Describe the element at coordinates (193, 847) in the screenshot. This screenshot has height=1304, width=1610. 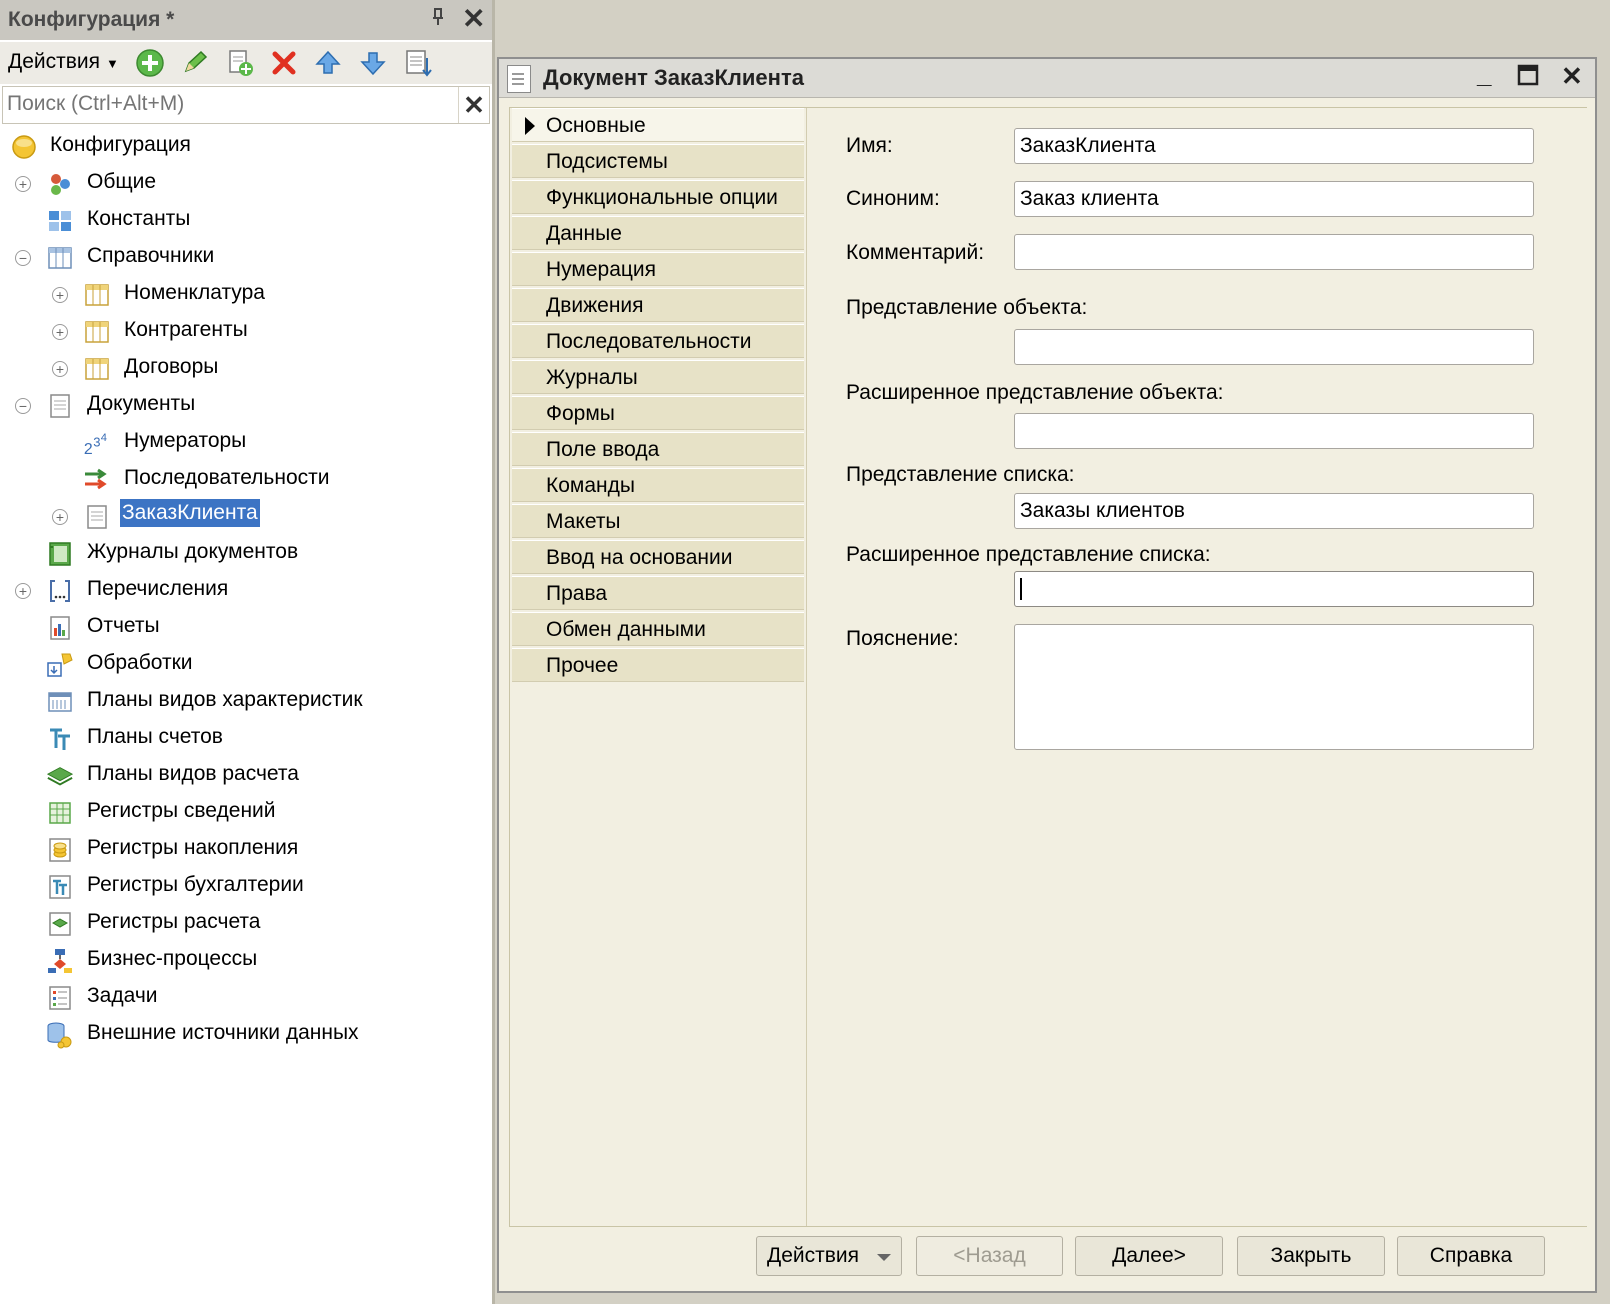
I see `tree-item-label: Регистры накопления` at that location.